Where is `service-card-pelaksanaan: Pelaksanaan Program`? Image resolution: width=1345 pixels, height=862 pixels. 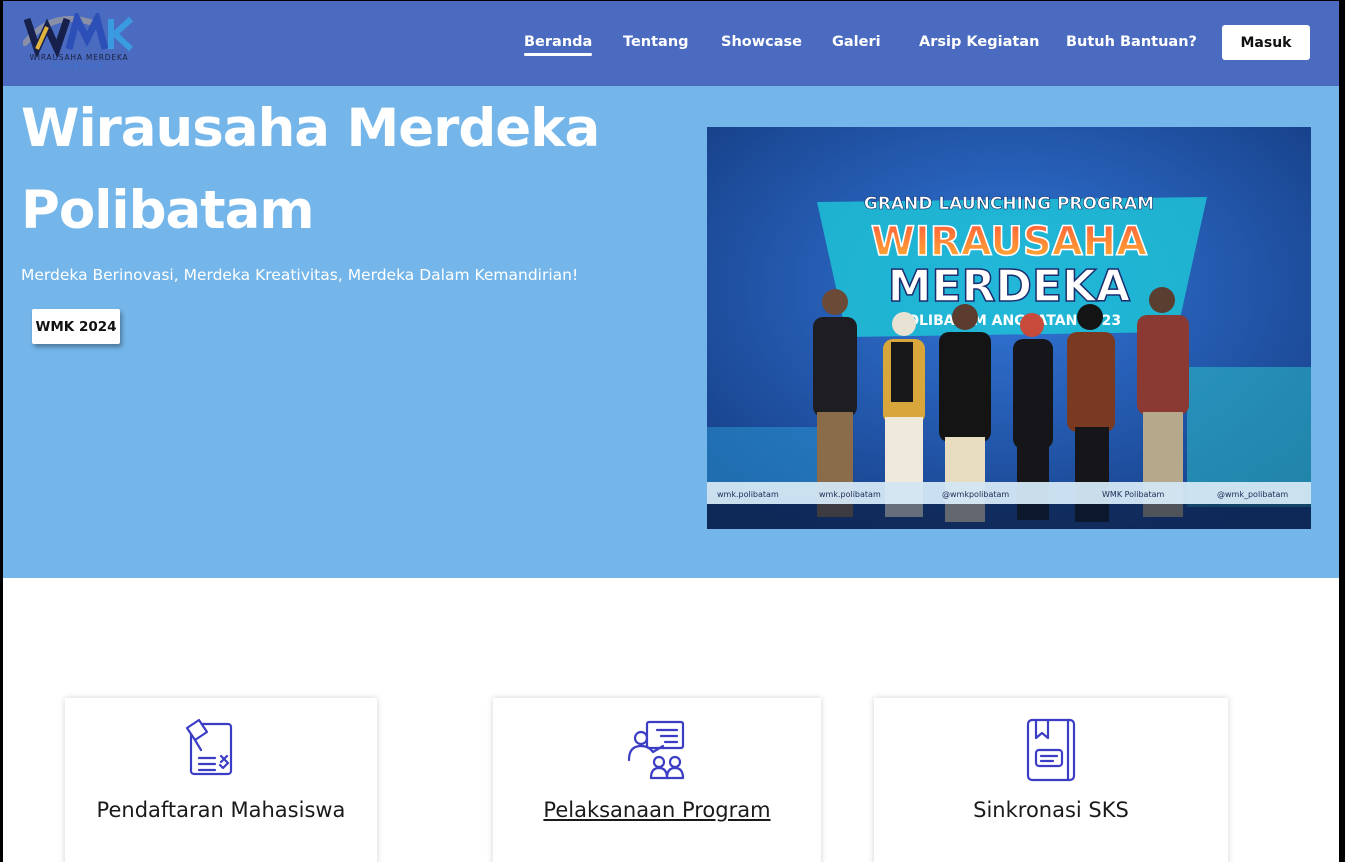
service-card-pelaksanaan: Pelaksanaan Program is located at coordinates (657, 780).